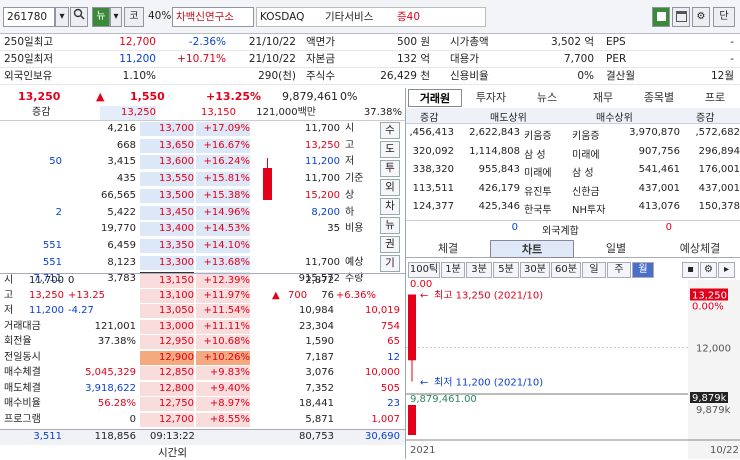 The width and height of the screenshot is (740, 460). What do you see at coordinates (202, 389) in the screenshot?
I see `bid-row: 매도체결 3,918,622 12,800 +9.40% 7,352 505` at bounding box center [202, 389].